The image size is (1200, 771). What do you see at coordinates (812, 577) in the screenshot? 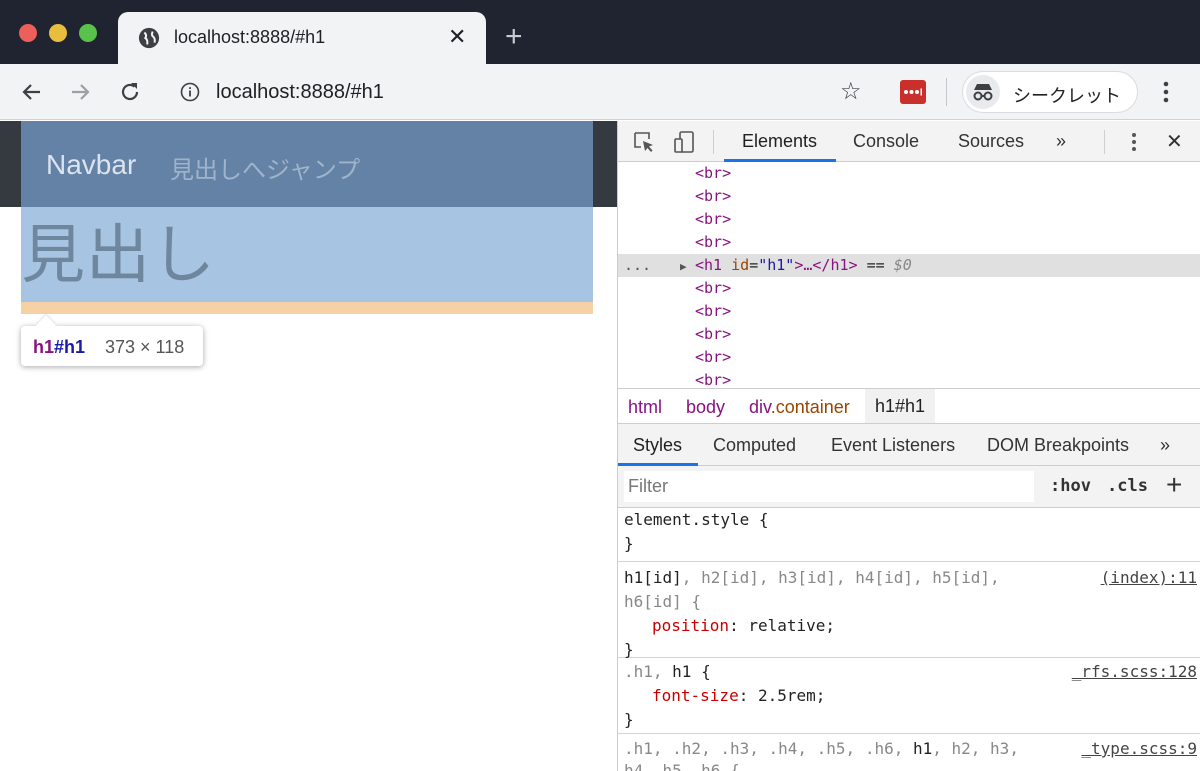
I see `rule-selector: h1[id], h2[id], h3[id], h4[id], h5[id],` at bounding box center [812, 577].